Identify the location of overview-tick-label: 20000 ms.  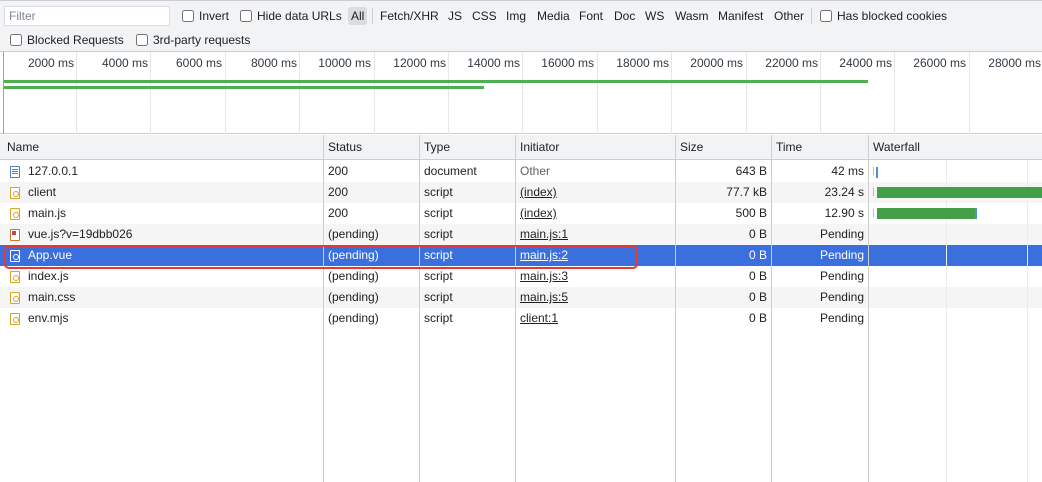
(716, 63).